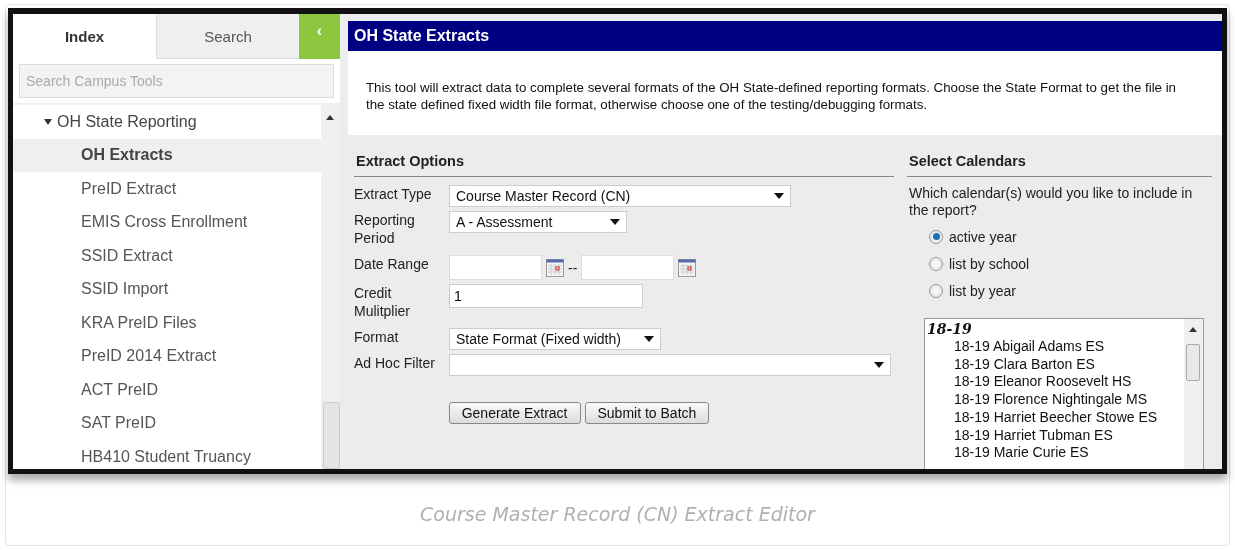 This screenshot has width=1235, height=550. What do you see at coordinates (624, 165) in the screenshot?
I see `section-title: Extract Options` at bounding box center [624, 165].